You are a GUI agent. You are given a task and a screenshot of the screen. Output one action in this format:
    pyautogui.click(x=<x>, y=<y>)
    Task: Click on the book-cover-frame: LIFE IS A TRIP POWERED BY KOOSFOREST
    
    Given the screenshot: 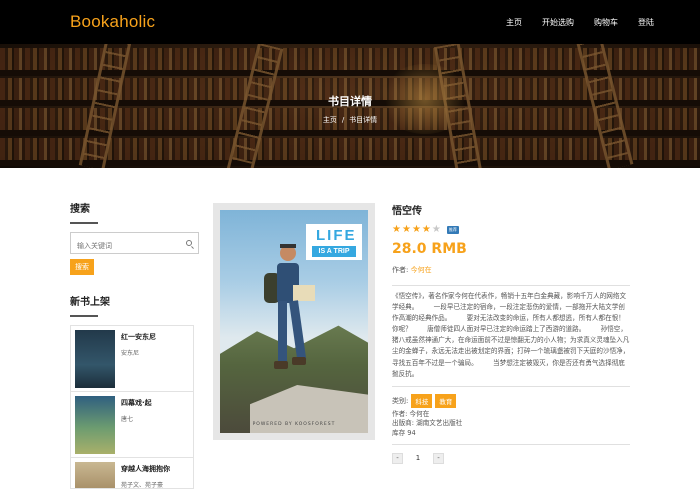 What is the action you would take?
    pyautogui.click(x=294, y=321)
    